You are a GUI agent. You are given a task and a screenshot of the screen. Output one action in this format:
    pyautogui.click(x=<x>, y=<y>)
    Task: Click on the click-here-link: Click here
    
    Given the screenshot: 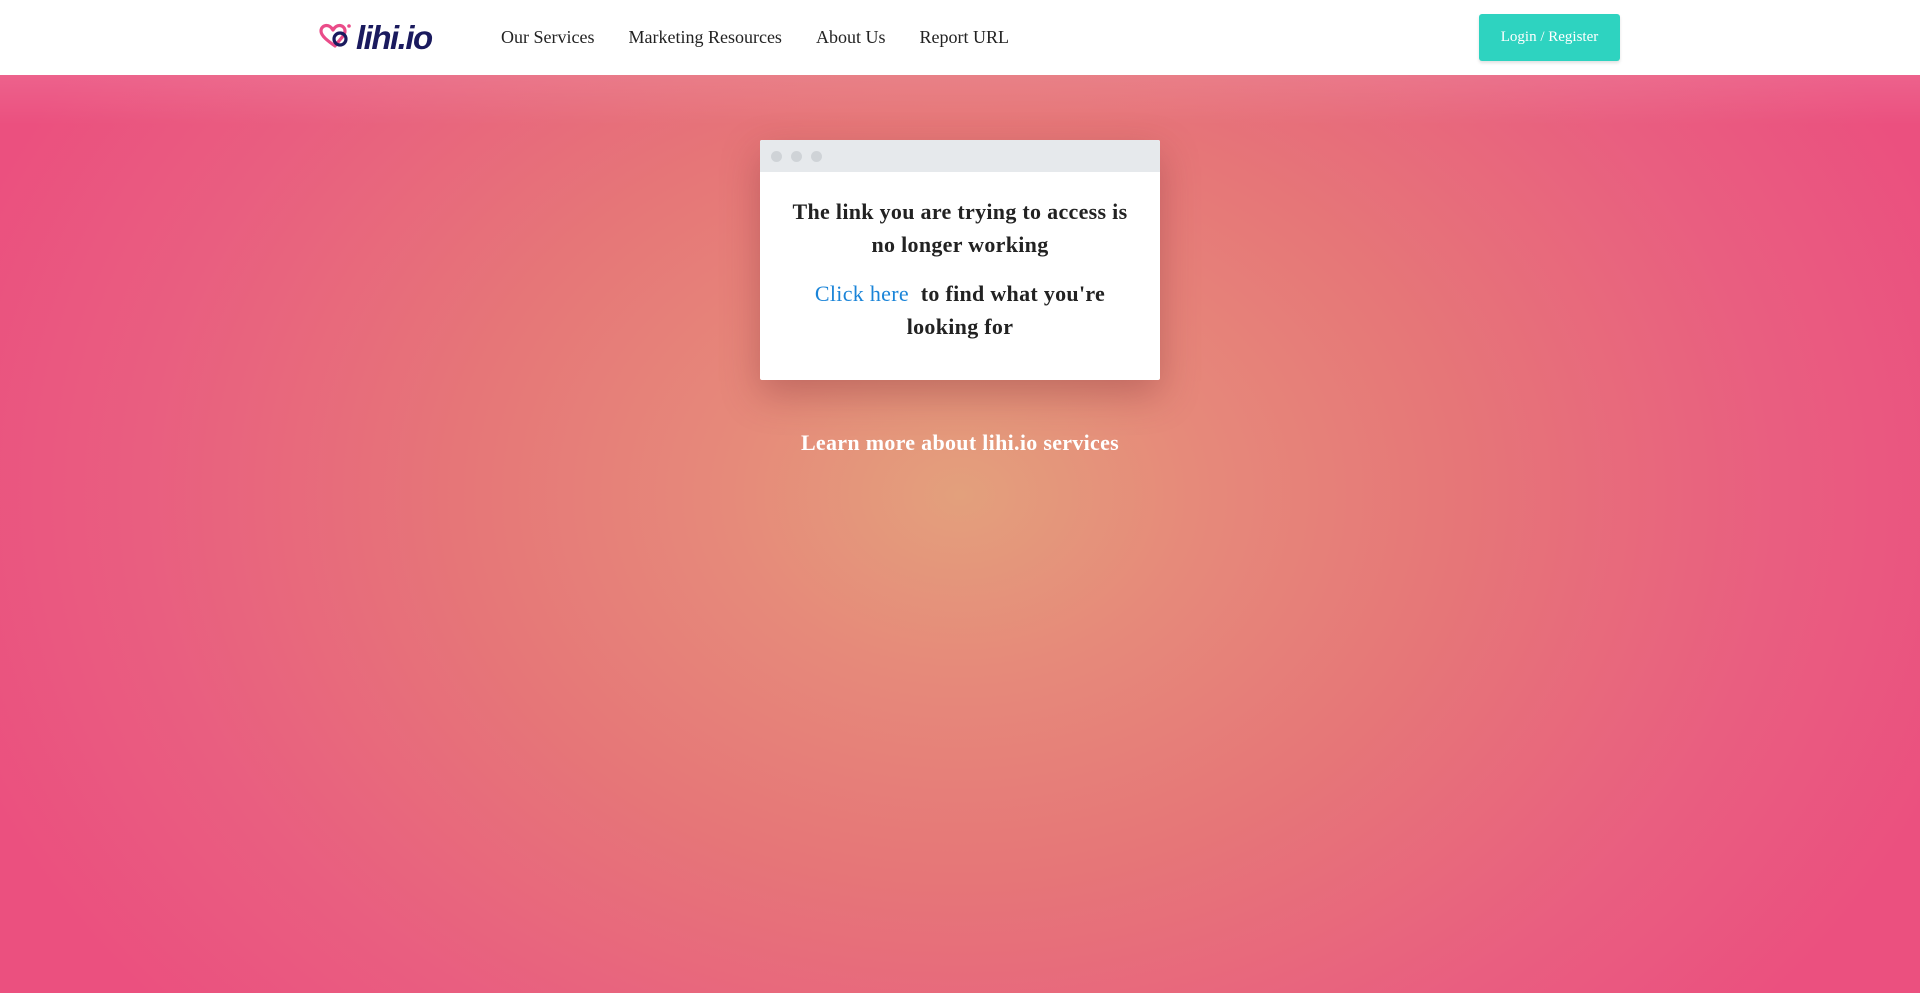 What is the action you would take?
    pyautogui.click(x=862, y=293)
    